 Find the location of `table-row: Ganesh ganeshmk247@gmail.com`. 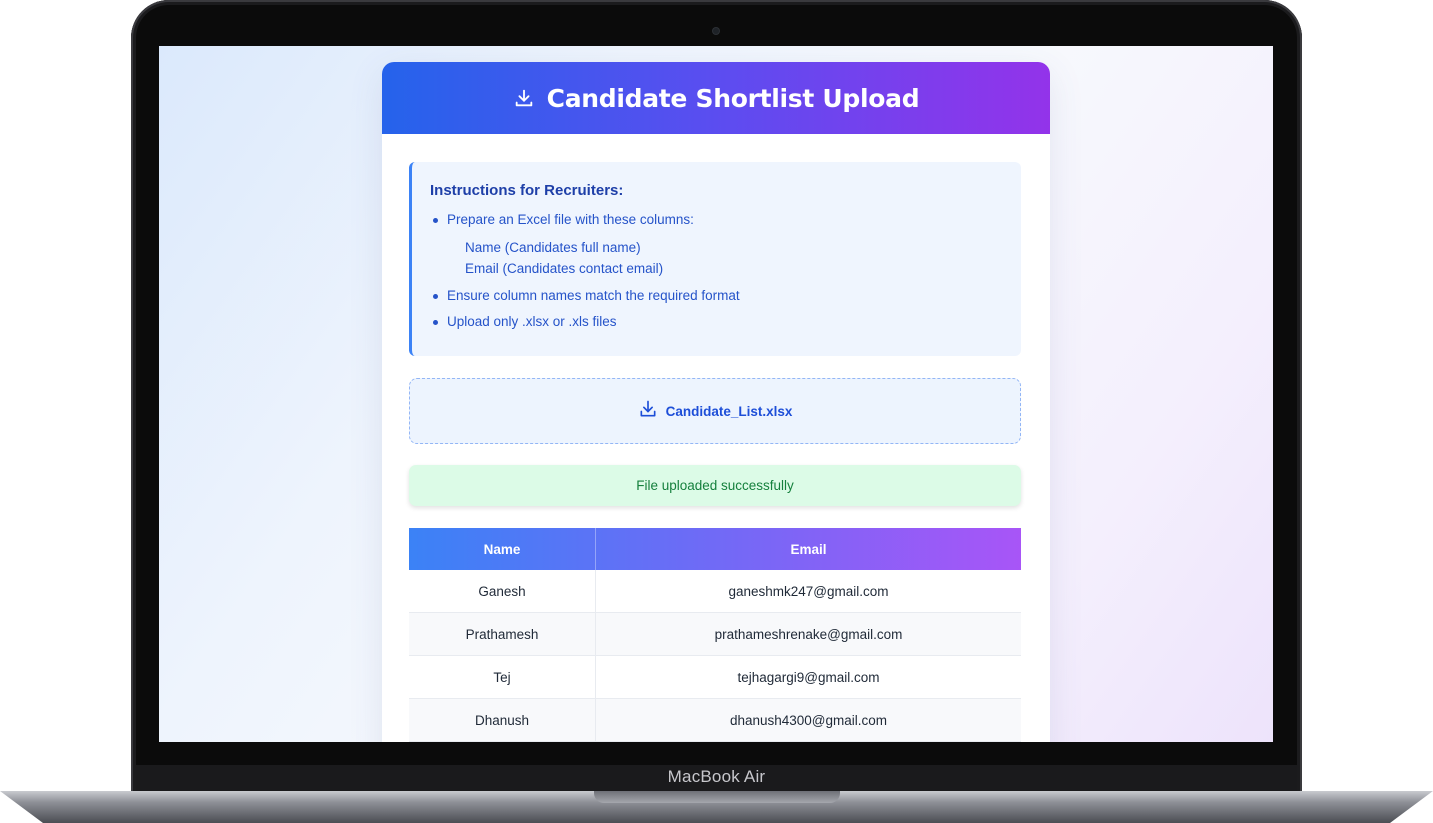

table-row: Ganesh ganeshmk247@gmail.com is located at coordinates (715, 591).